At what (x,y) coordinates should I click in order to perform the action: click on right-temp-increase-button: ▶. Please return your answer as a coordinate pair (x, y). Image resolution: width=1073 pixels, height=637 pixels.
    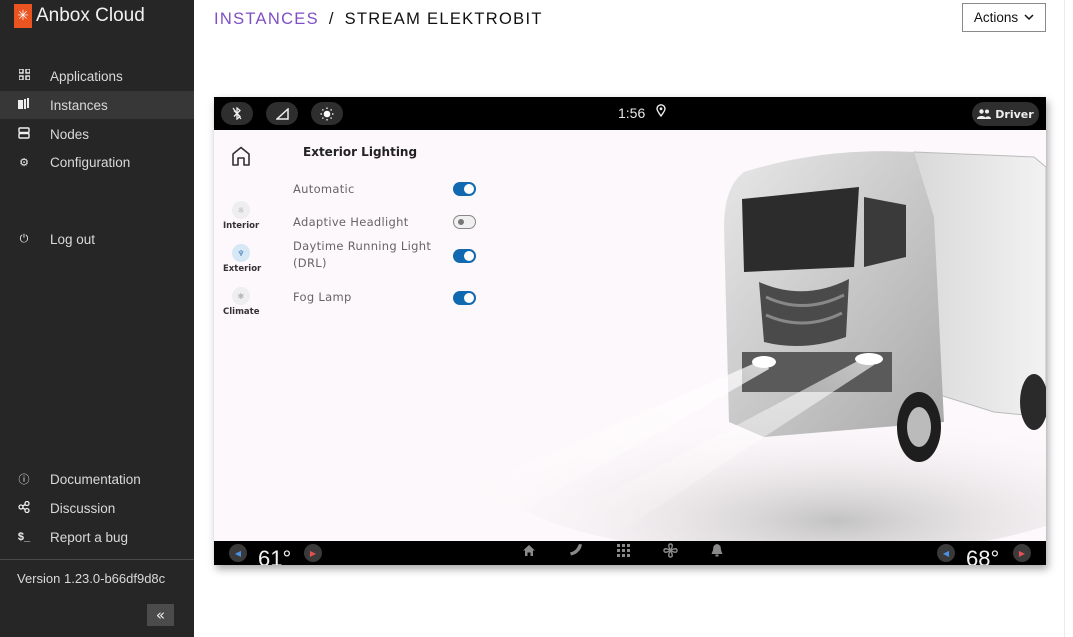
    Looking at the image, I should click on (1022, 553).